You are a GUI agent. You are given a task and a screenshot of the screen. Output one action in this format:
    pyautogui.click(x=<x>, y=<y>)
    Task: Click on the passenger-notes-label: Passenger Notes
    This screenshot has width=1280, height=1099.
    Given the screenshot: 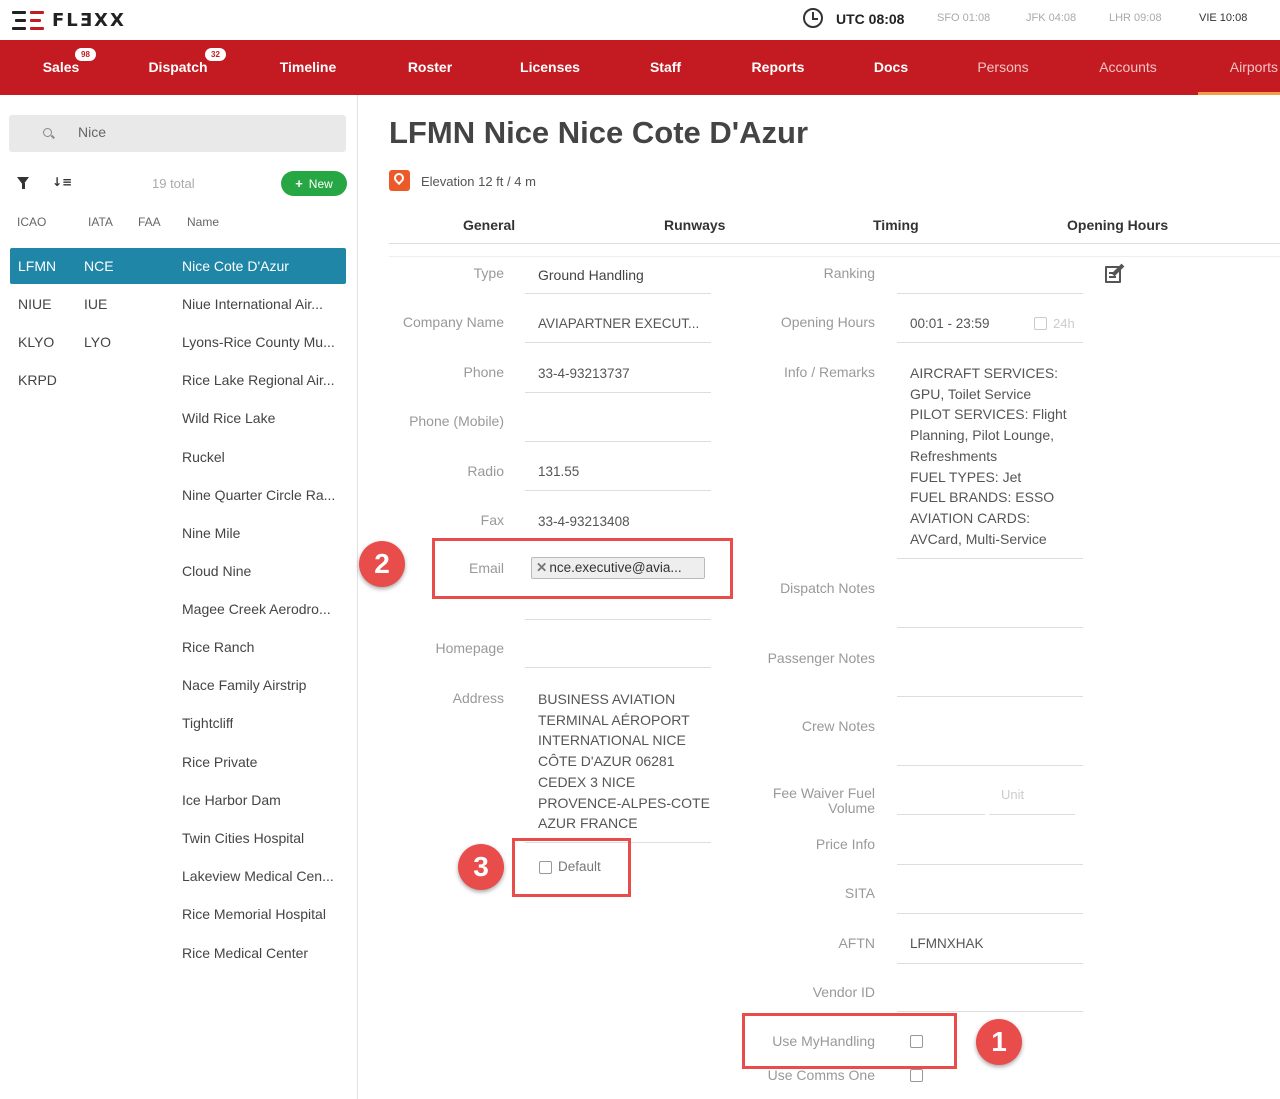 What is the action you would take?
    pyautogui.click(x=821, y=658)
    